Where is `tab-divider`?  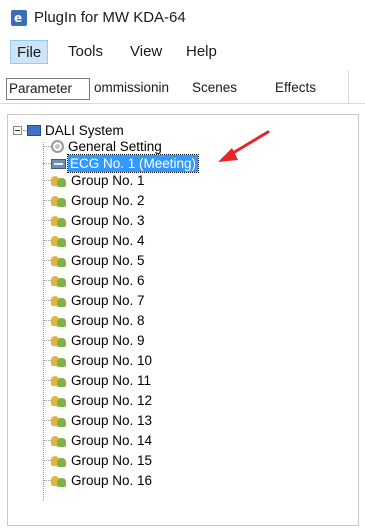 tab-divider is located at coordinates (348, 87).